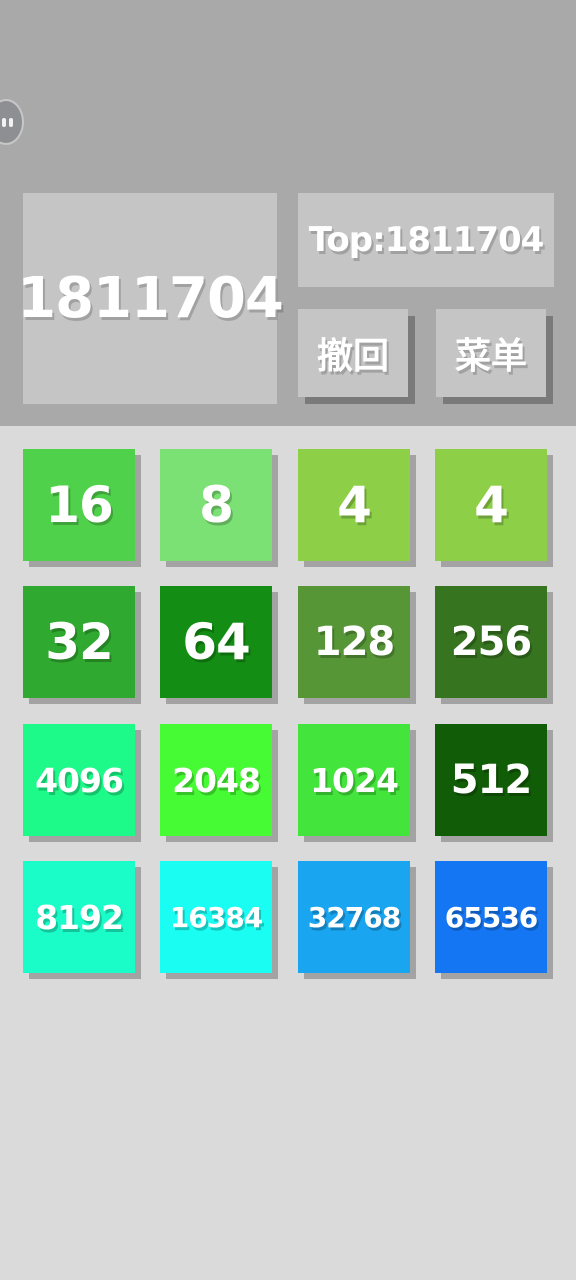  I want to click on tile: 512, so click(491, 780).